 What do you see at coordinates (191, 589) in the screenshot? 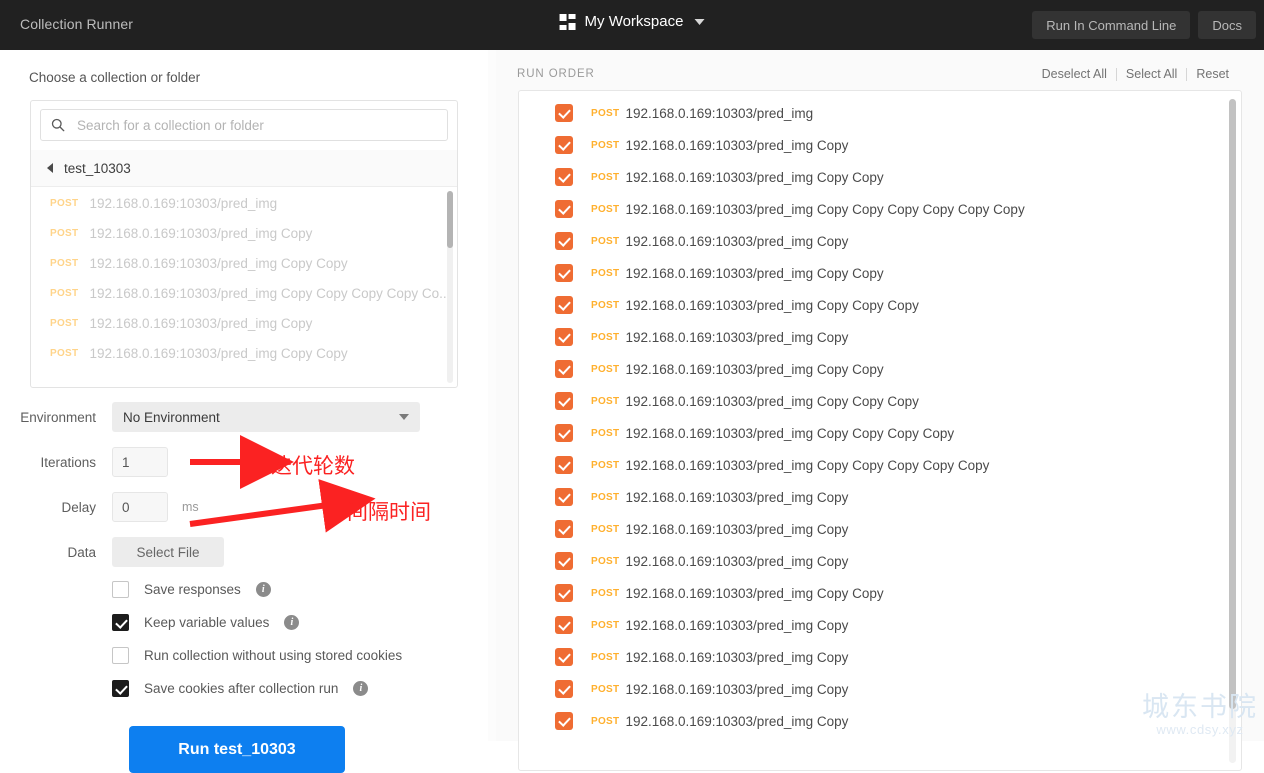
I see `option-row: Save responses i` at bounding box center [191, 589].